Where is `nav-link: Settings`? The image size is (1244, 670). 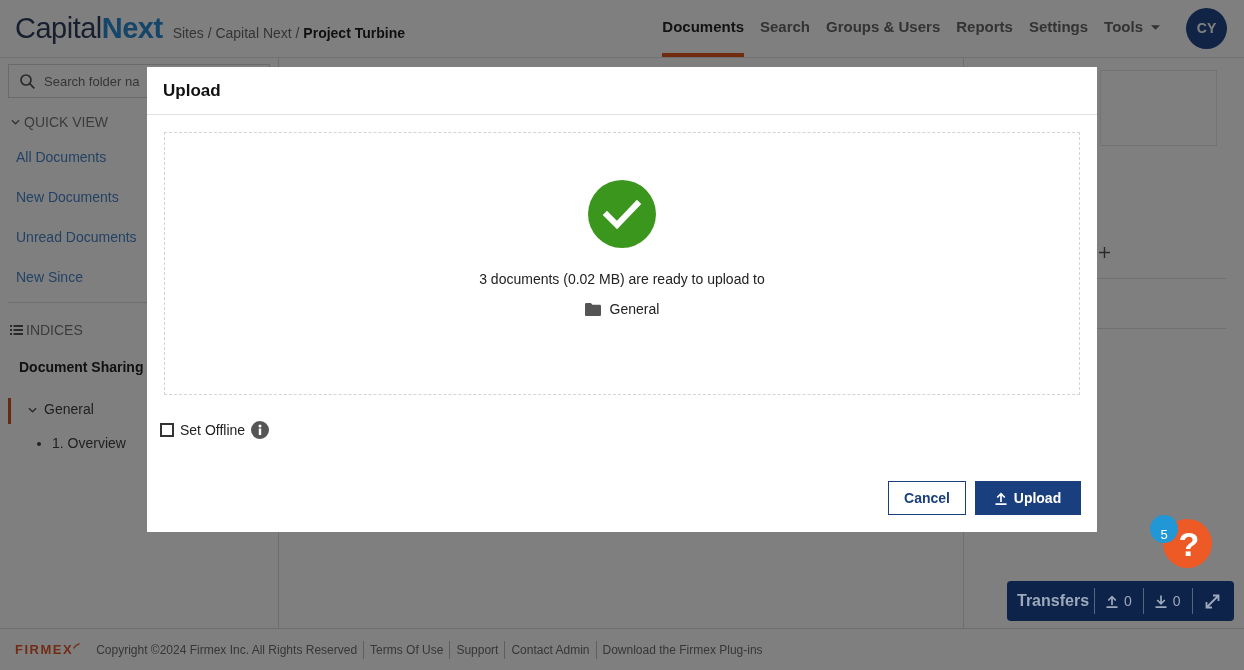 nav-link: Settings is located at coordinates (1058, 28).